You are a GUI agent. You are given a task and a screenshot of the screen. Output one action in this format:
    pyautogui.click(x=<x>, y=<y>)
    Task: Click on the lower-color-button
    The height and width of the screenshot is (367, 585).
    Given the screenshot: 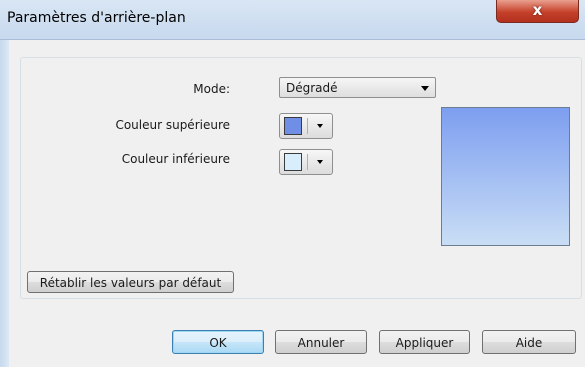 What is the action you would take?
    pyautogui.click(x=306, y=162)
    